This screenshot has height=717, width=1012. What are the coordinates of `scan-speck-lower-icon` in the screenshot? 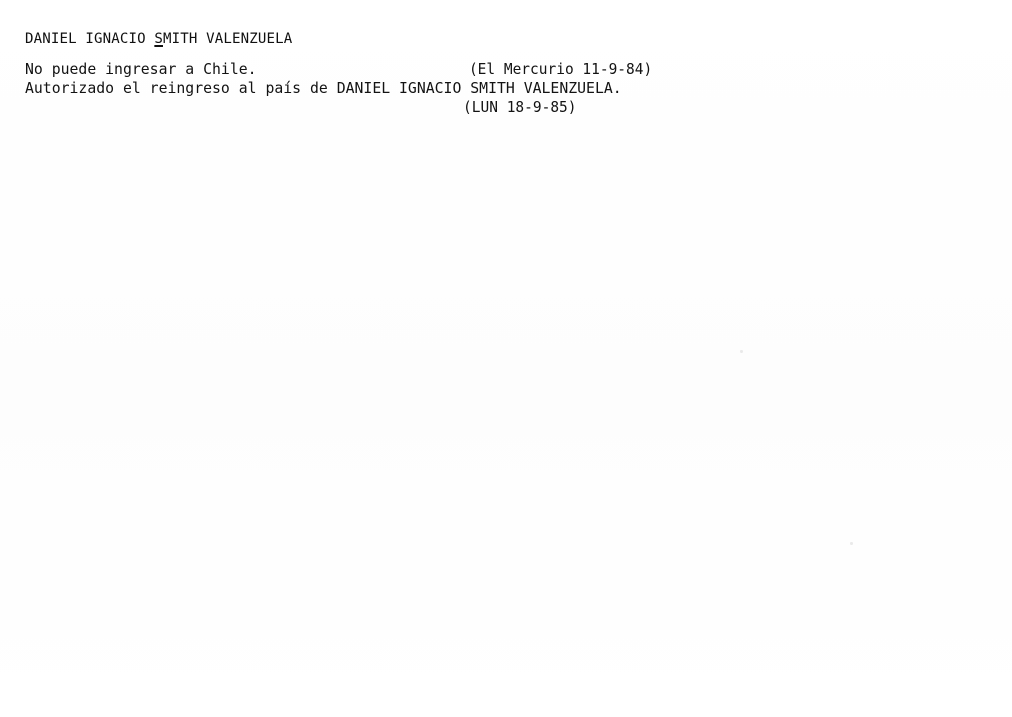 It's located at (851, 543).